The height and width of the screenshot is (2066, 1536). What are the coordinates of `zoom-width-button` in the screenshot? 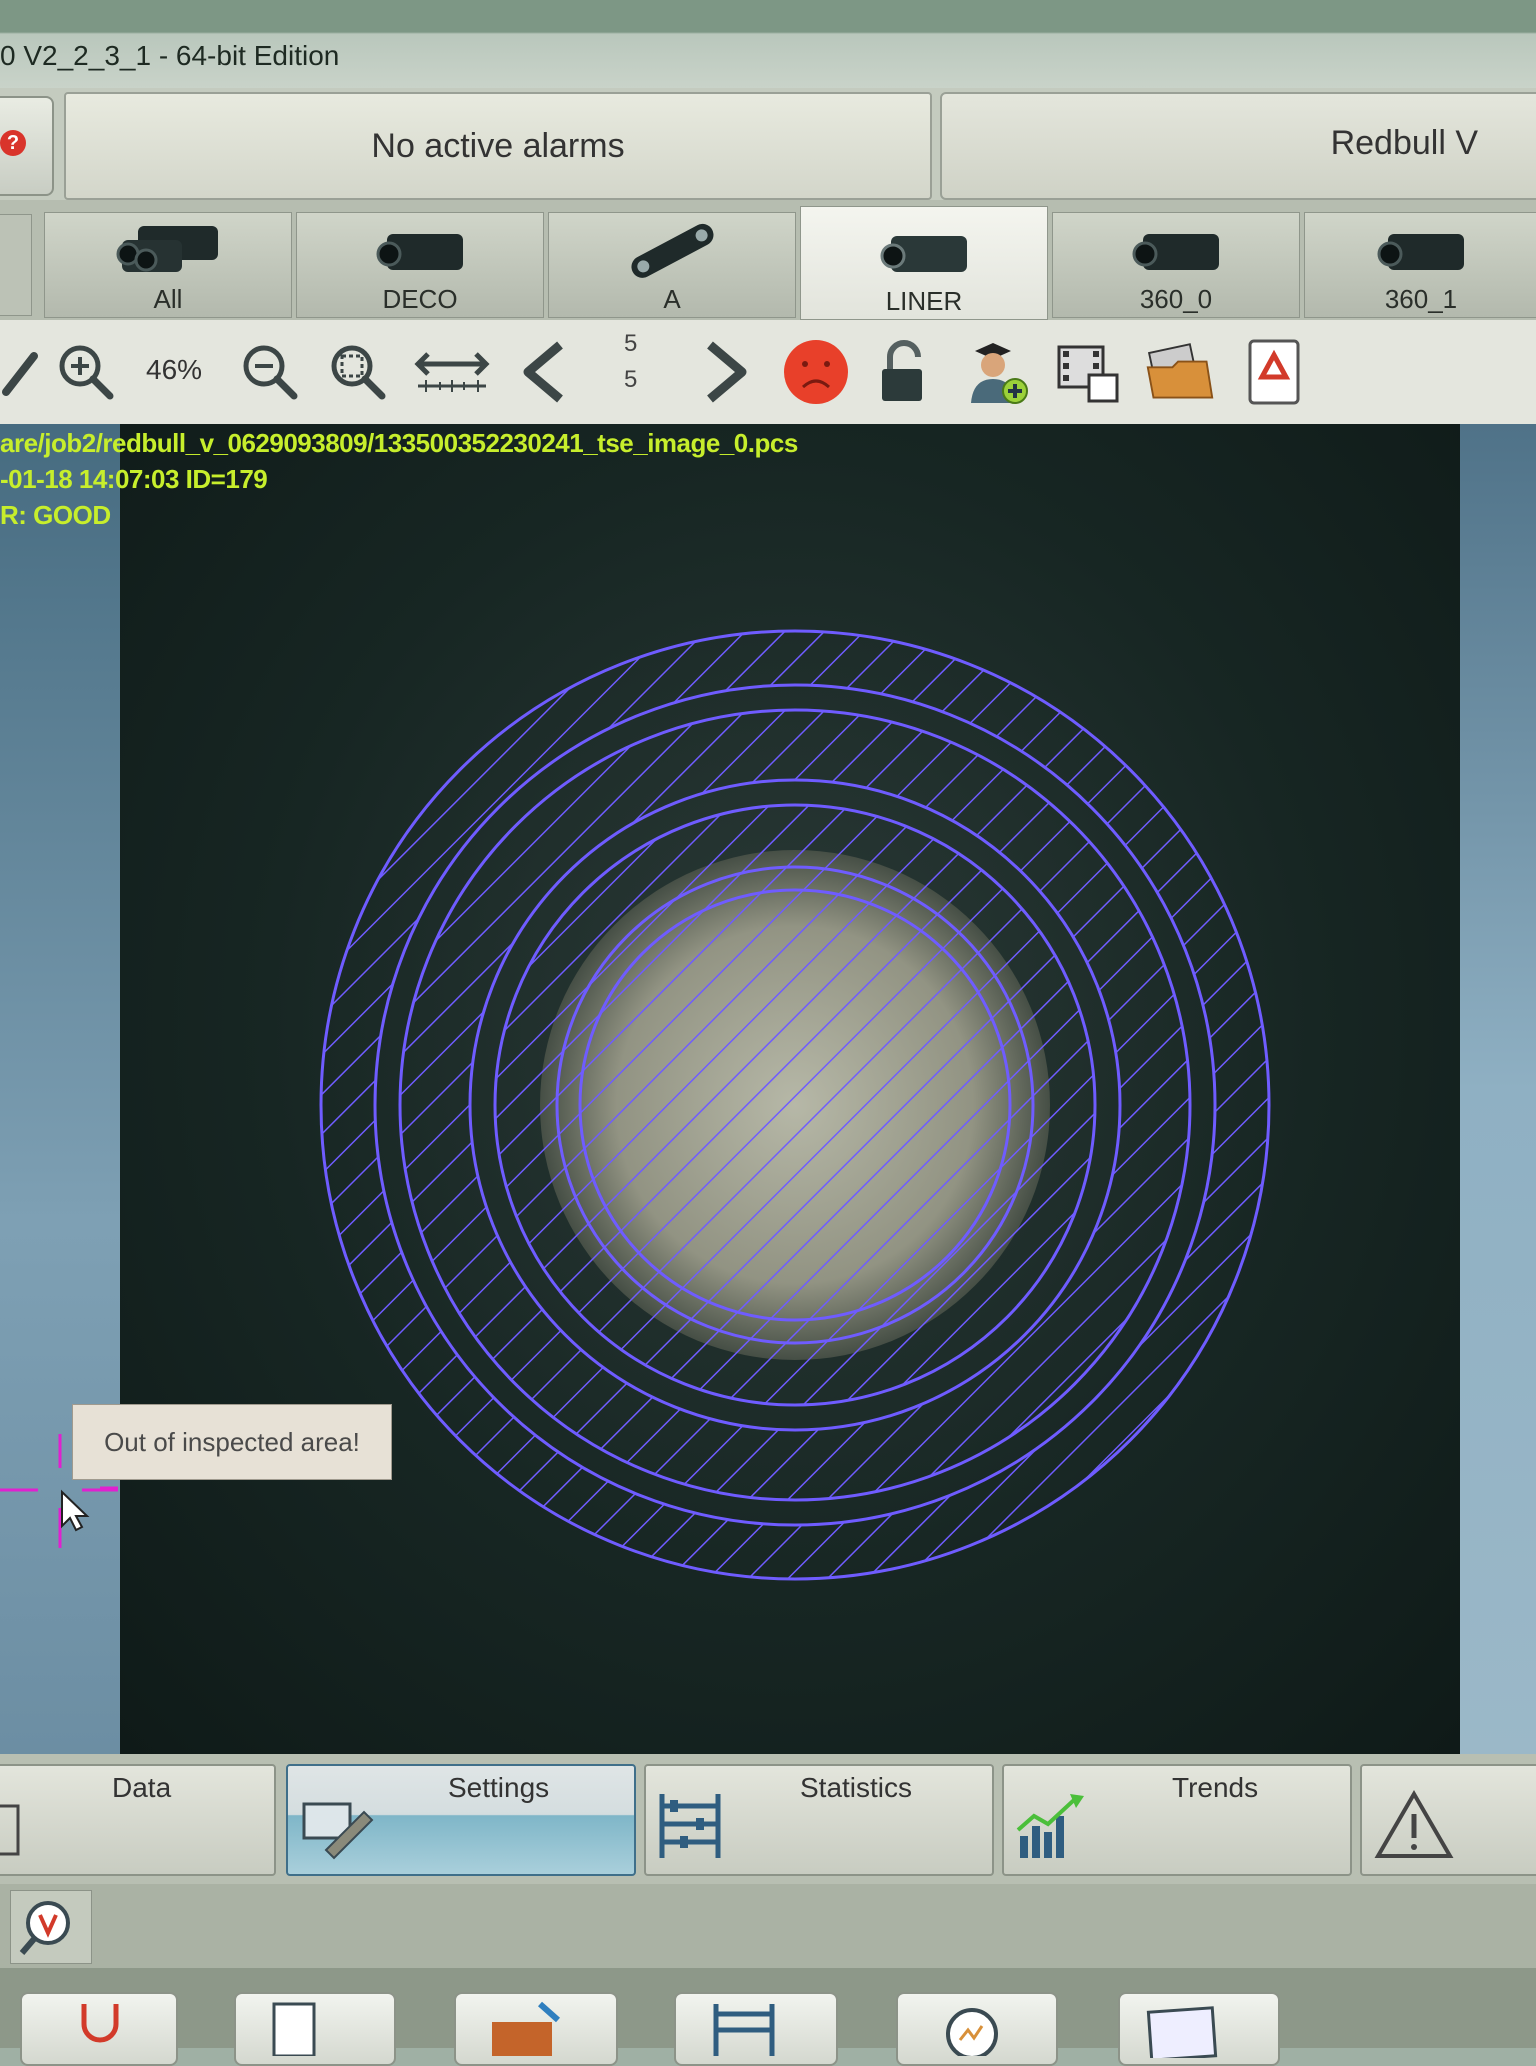 It's located at (452, 372).